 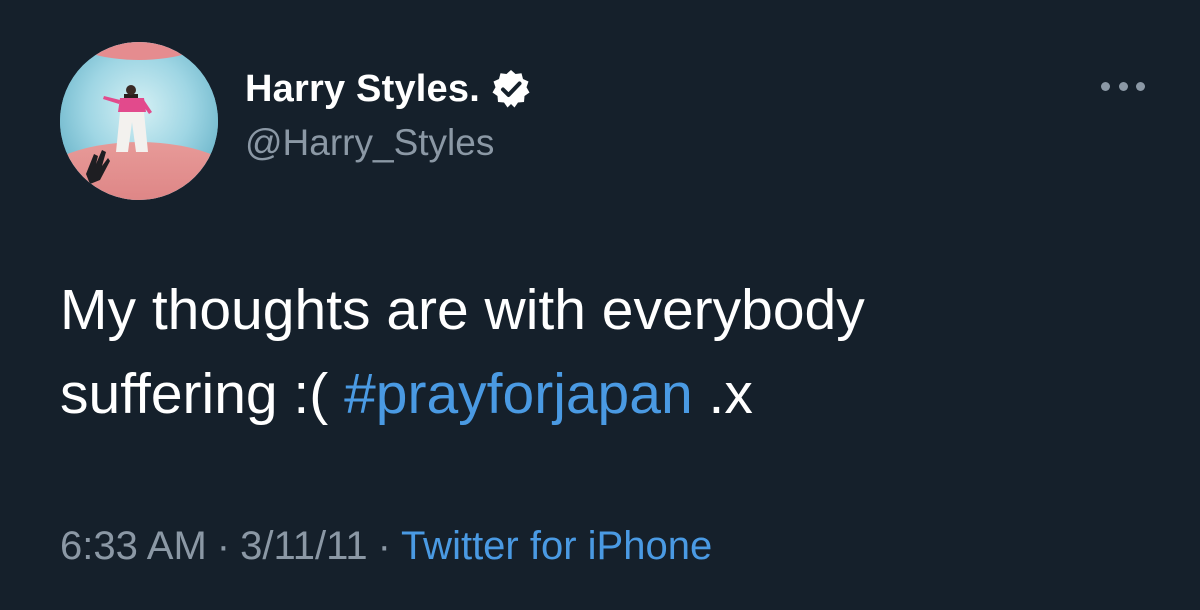 I want to click on verified-badge-icon, so click(x=511, y=89).